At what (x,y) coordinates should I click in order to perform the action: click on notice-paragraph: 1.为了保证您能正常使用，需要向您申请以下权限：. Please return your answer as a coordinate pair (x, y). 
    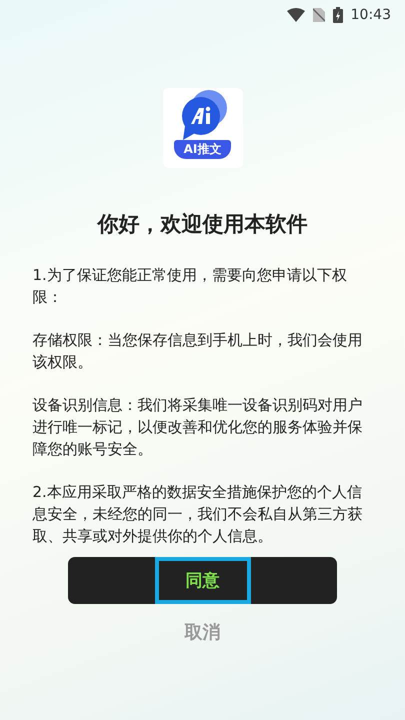
    Looking at the image, I should click on (190, 286).